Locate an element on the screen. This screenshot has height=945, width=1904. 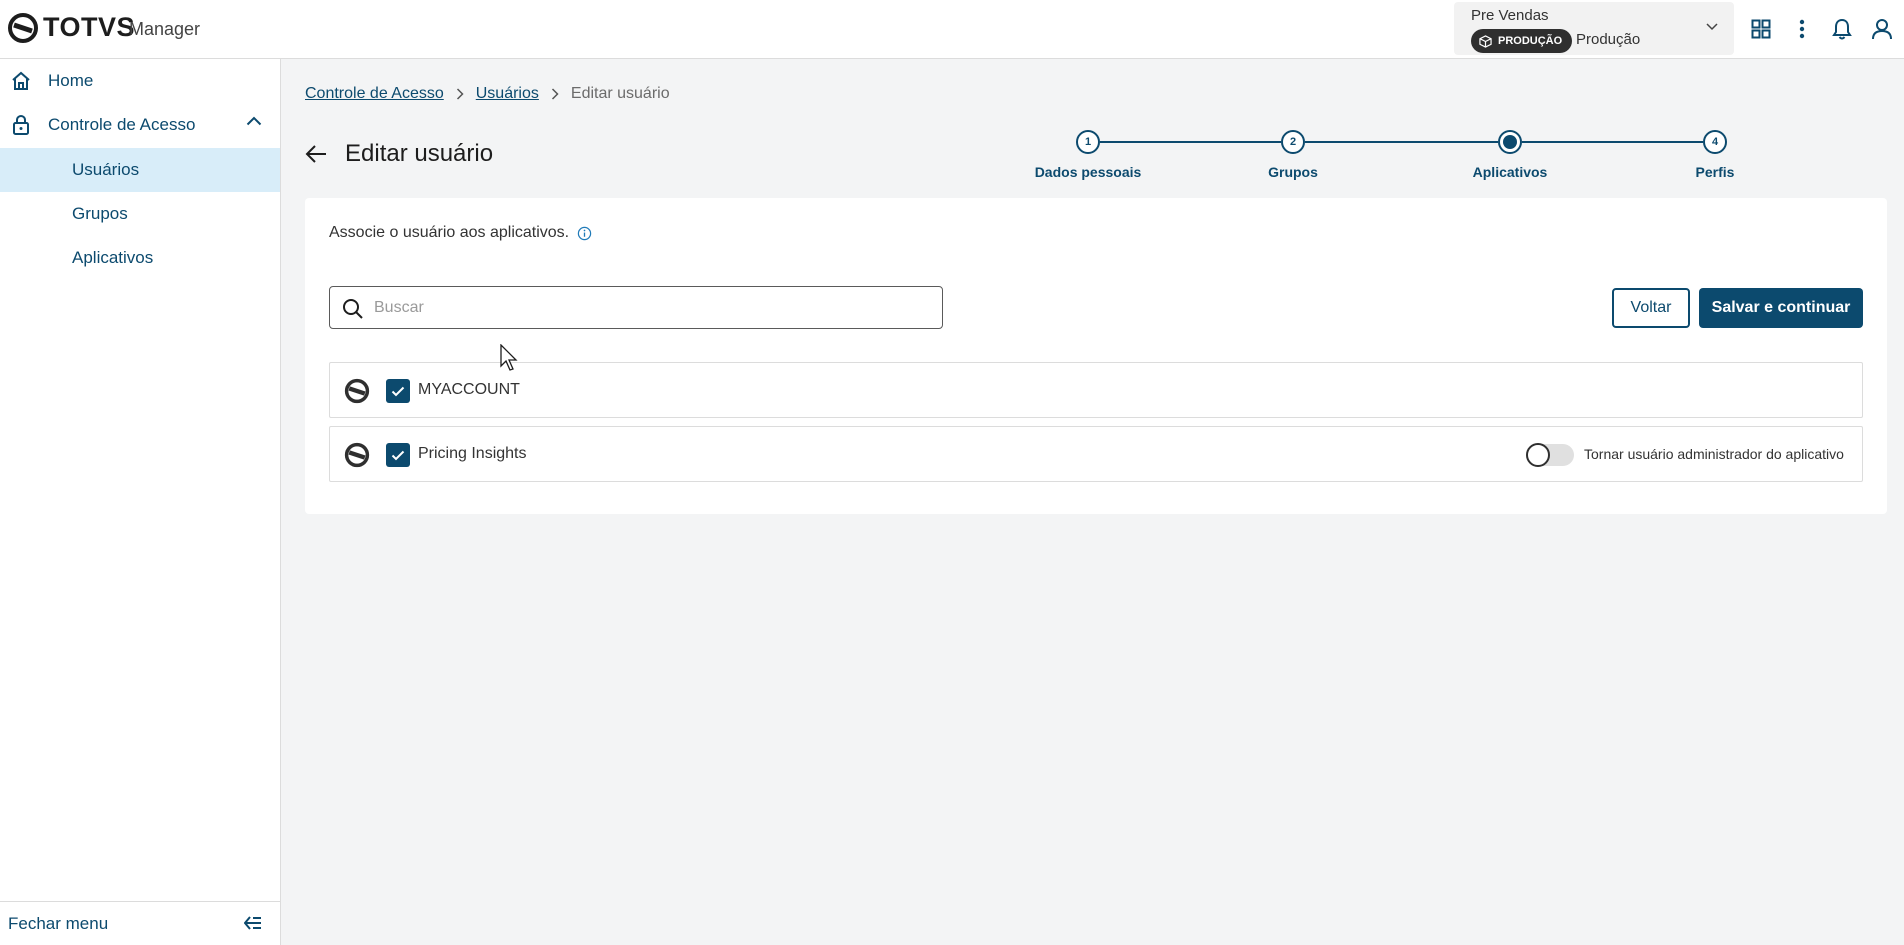
sidebar-item-label: Usuários is located at coordinates (106, 169).